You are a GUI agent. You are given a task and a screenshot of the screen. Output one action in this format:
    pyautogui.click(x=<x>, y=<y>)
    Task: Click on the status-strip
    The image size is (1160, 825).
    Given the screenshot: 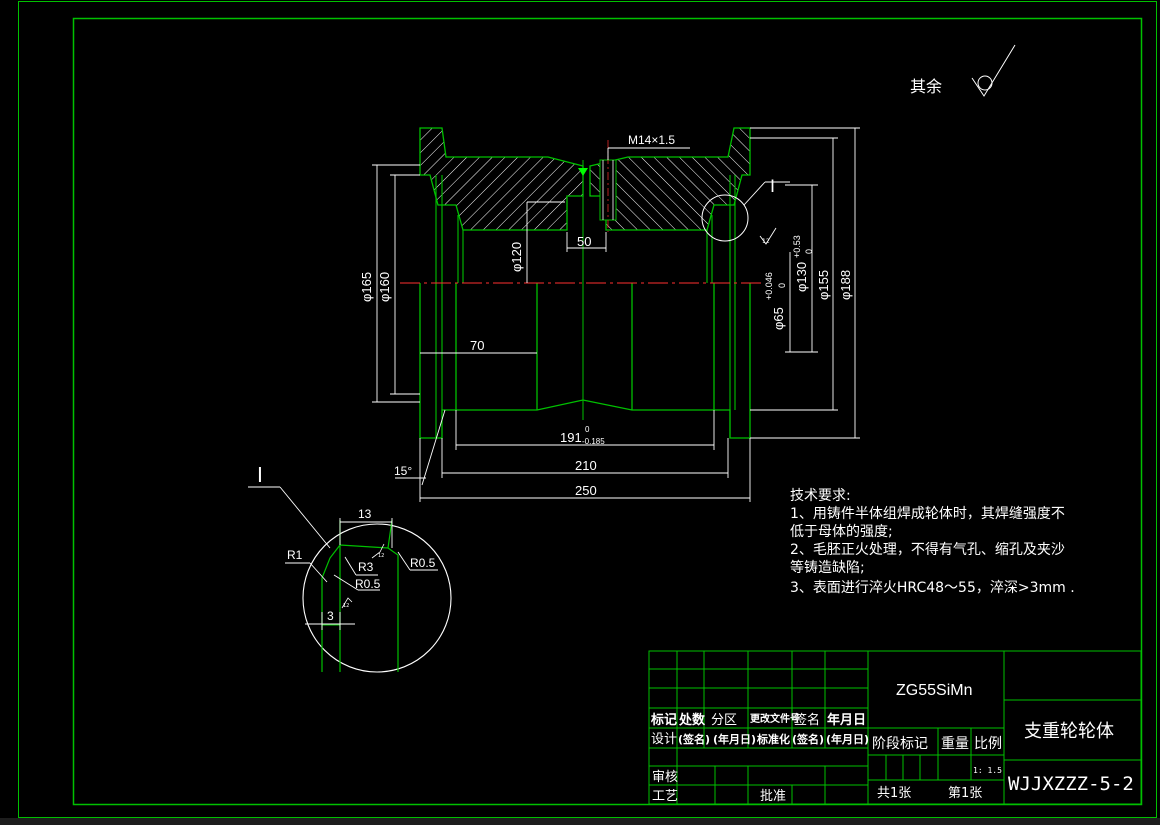 What is the action you would take?
    pyautogui.click(x=580, y=821)
    